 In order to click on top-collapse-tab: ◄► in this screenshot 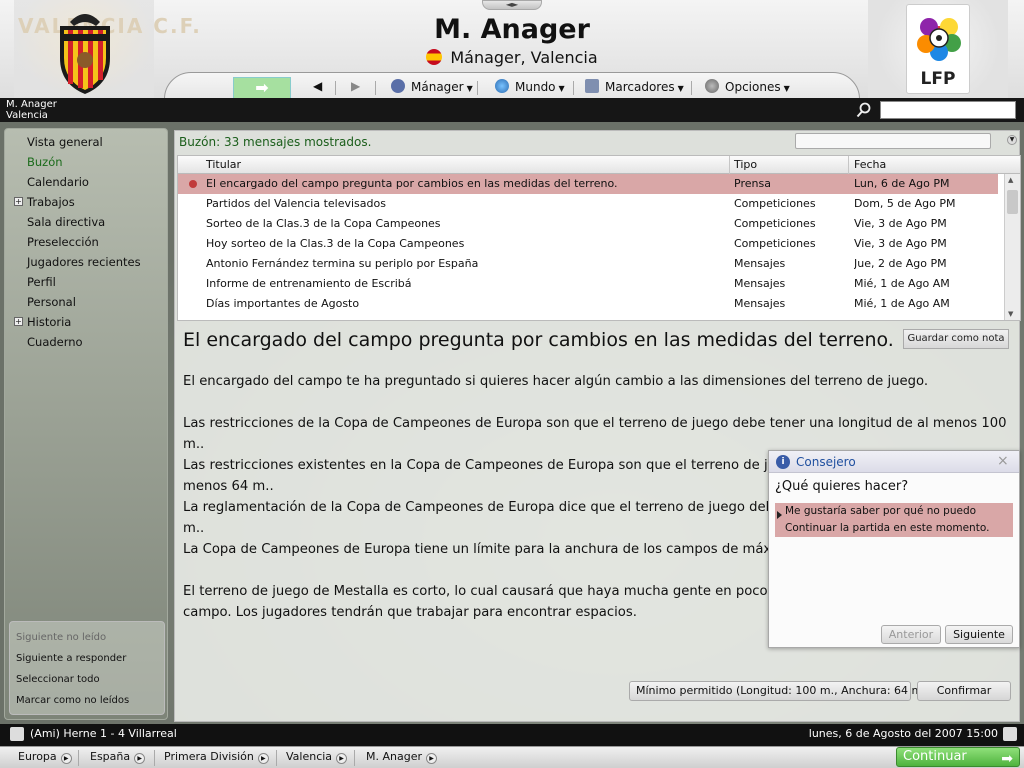, I will do `click(512, 5)`.